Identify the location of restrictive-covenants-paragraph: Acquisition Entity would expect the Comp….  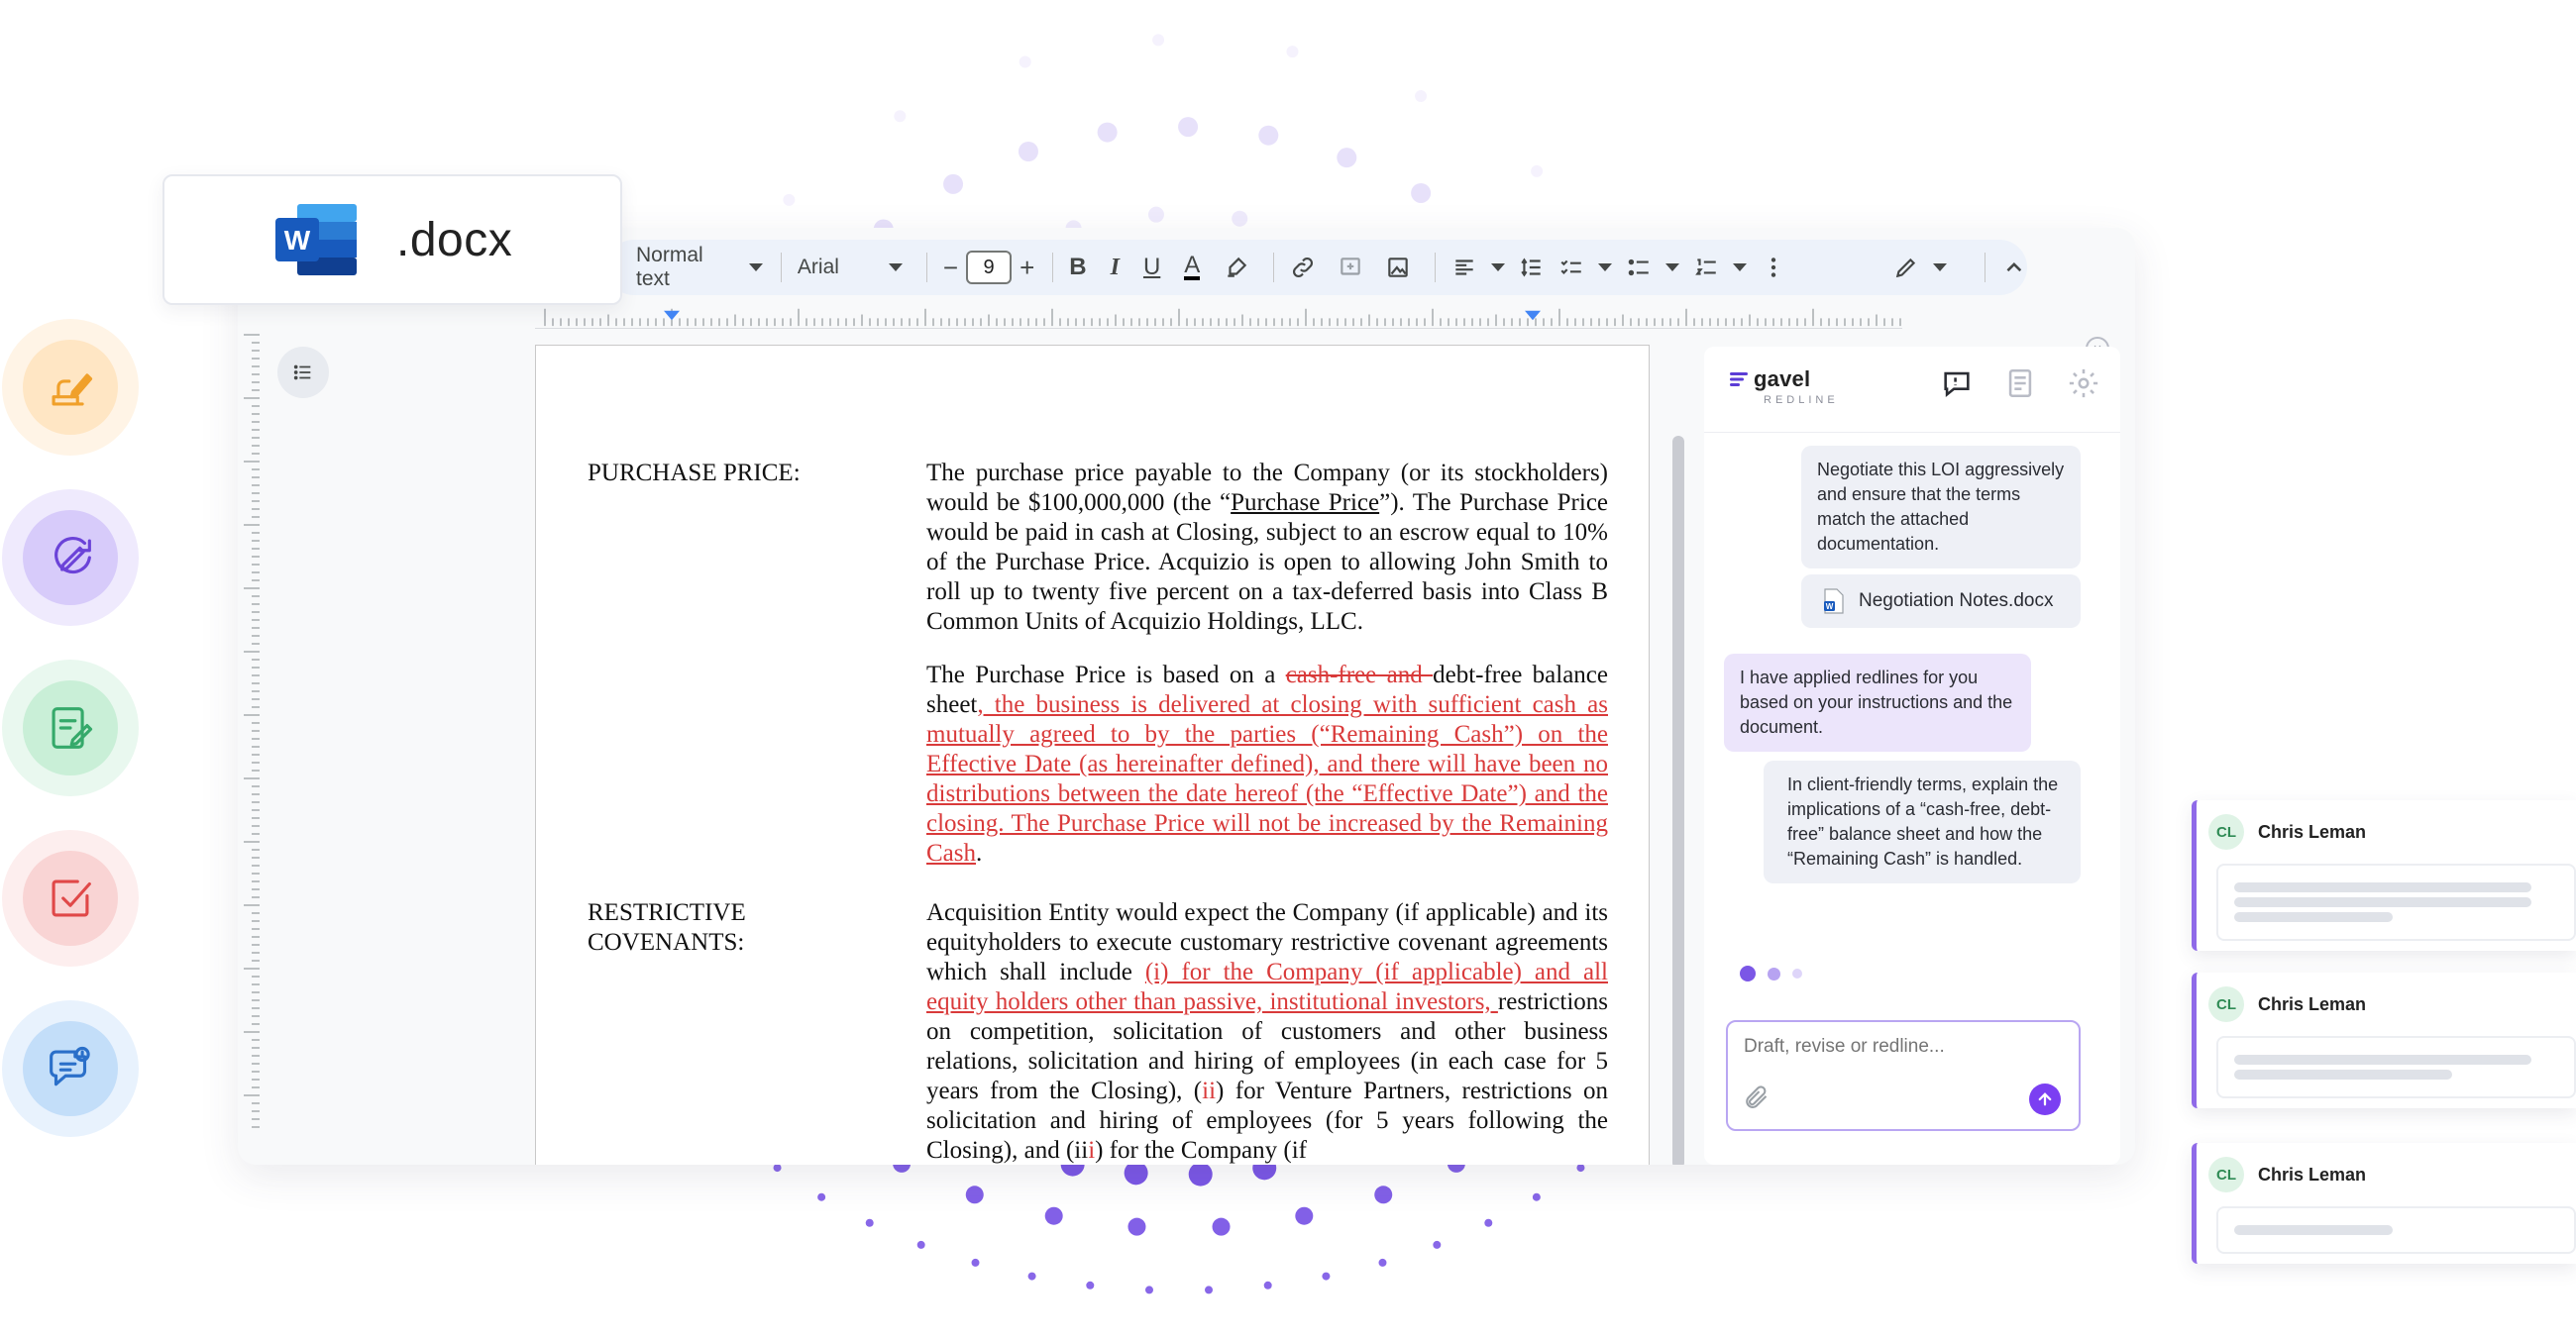
(1267, 1031).